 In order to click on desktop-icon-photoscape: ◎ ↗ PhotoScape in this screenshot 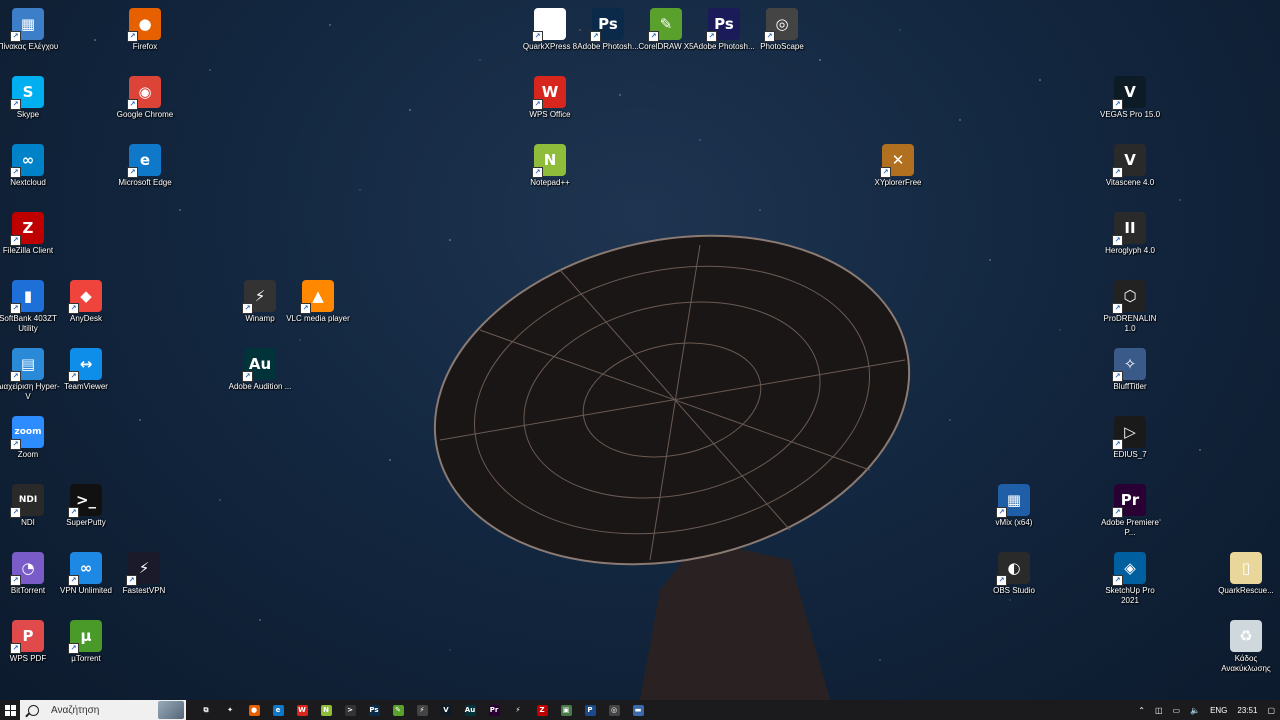, I will do `click(782, 30)`.